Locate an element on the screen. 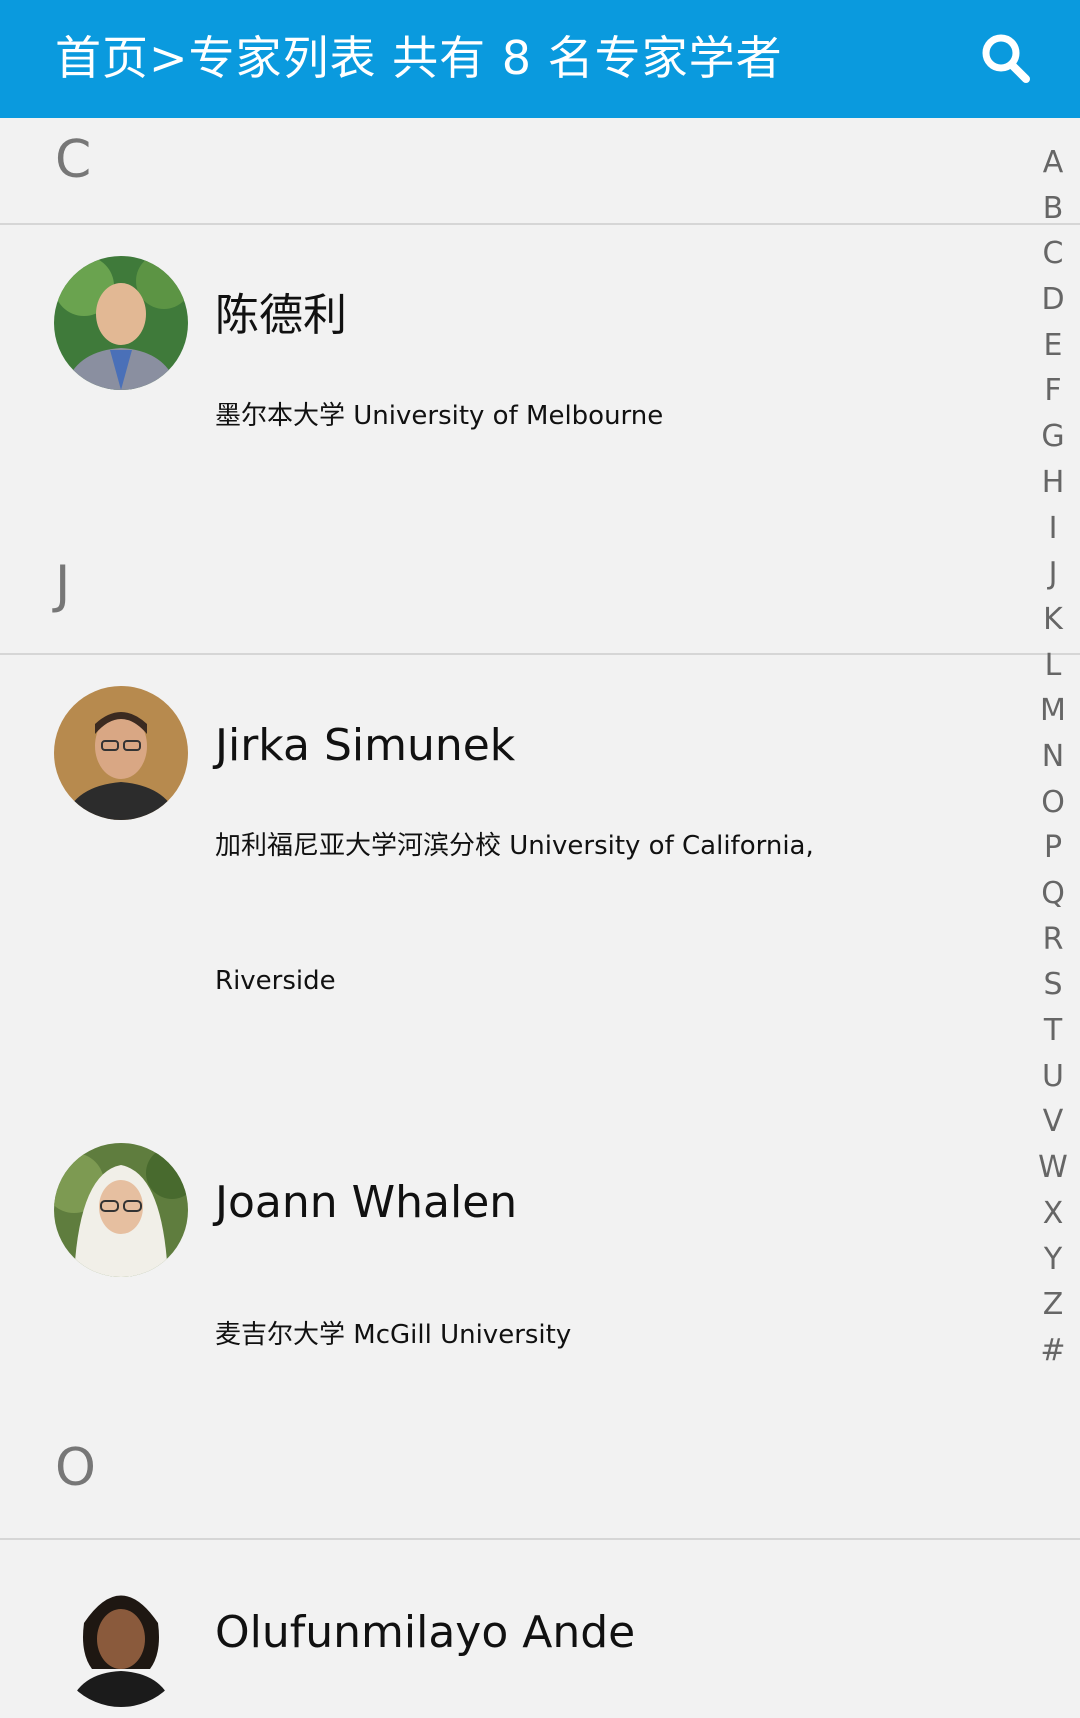 This screenshot has height=1718, width=1080. index-letter-d: D is located at coordinates (1053, 300).